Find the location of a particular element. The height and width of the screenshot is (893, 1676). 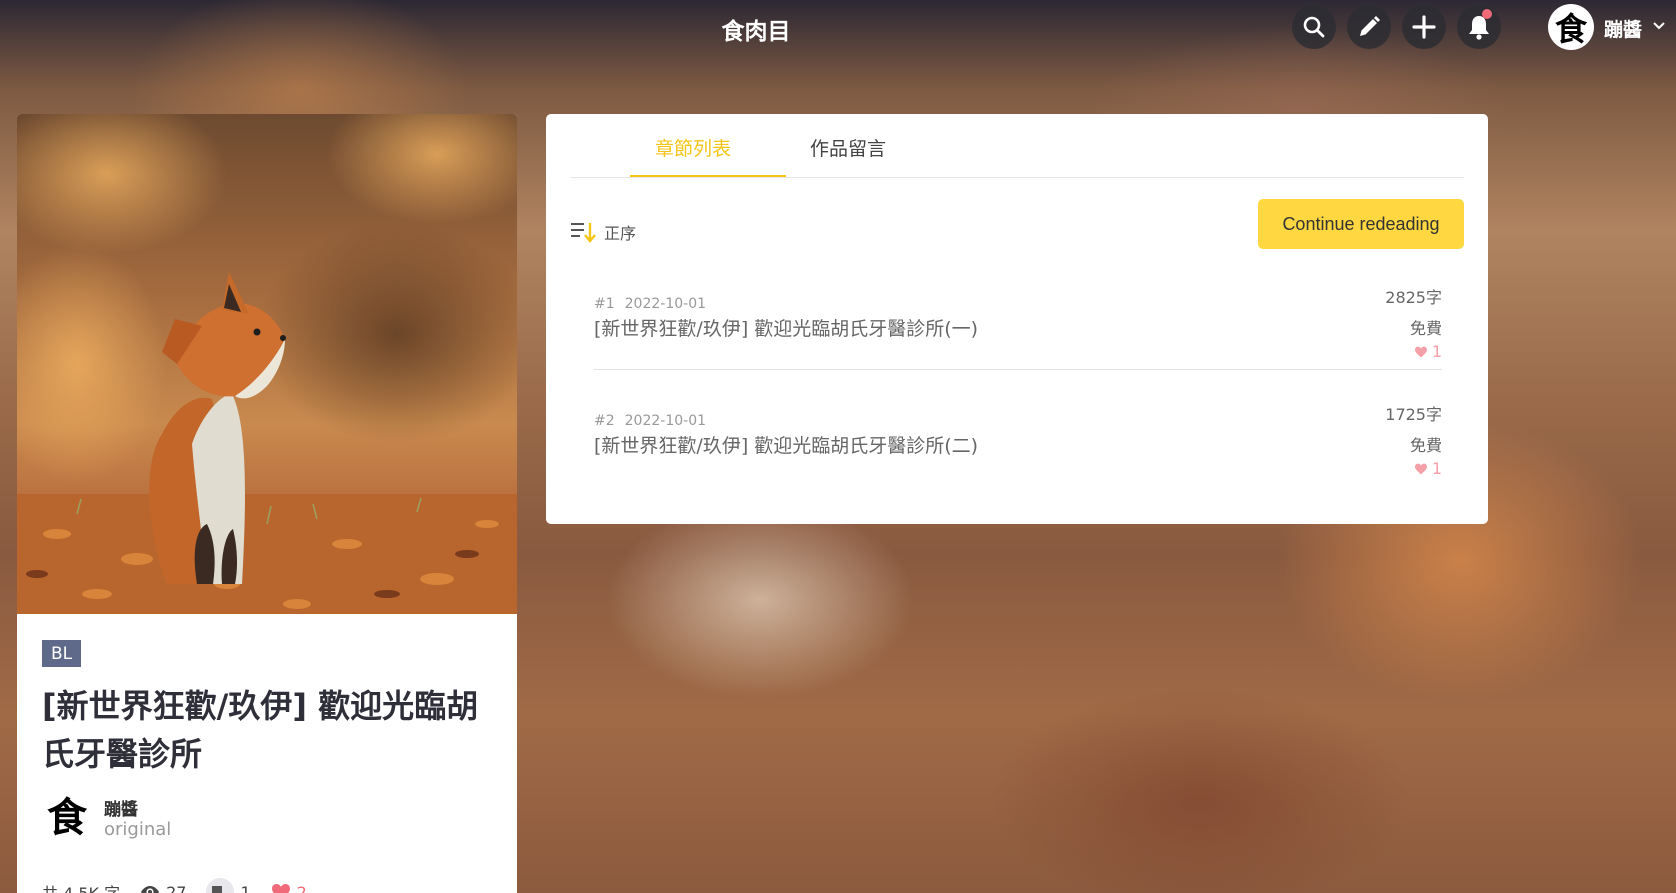

chapter-title: [新世界狂歡/玖伊] 歡迎光臨胡氏牙醫診所(一) is located at coordinates (786, 327).